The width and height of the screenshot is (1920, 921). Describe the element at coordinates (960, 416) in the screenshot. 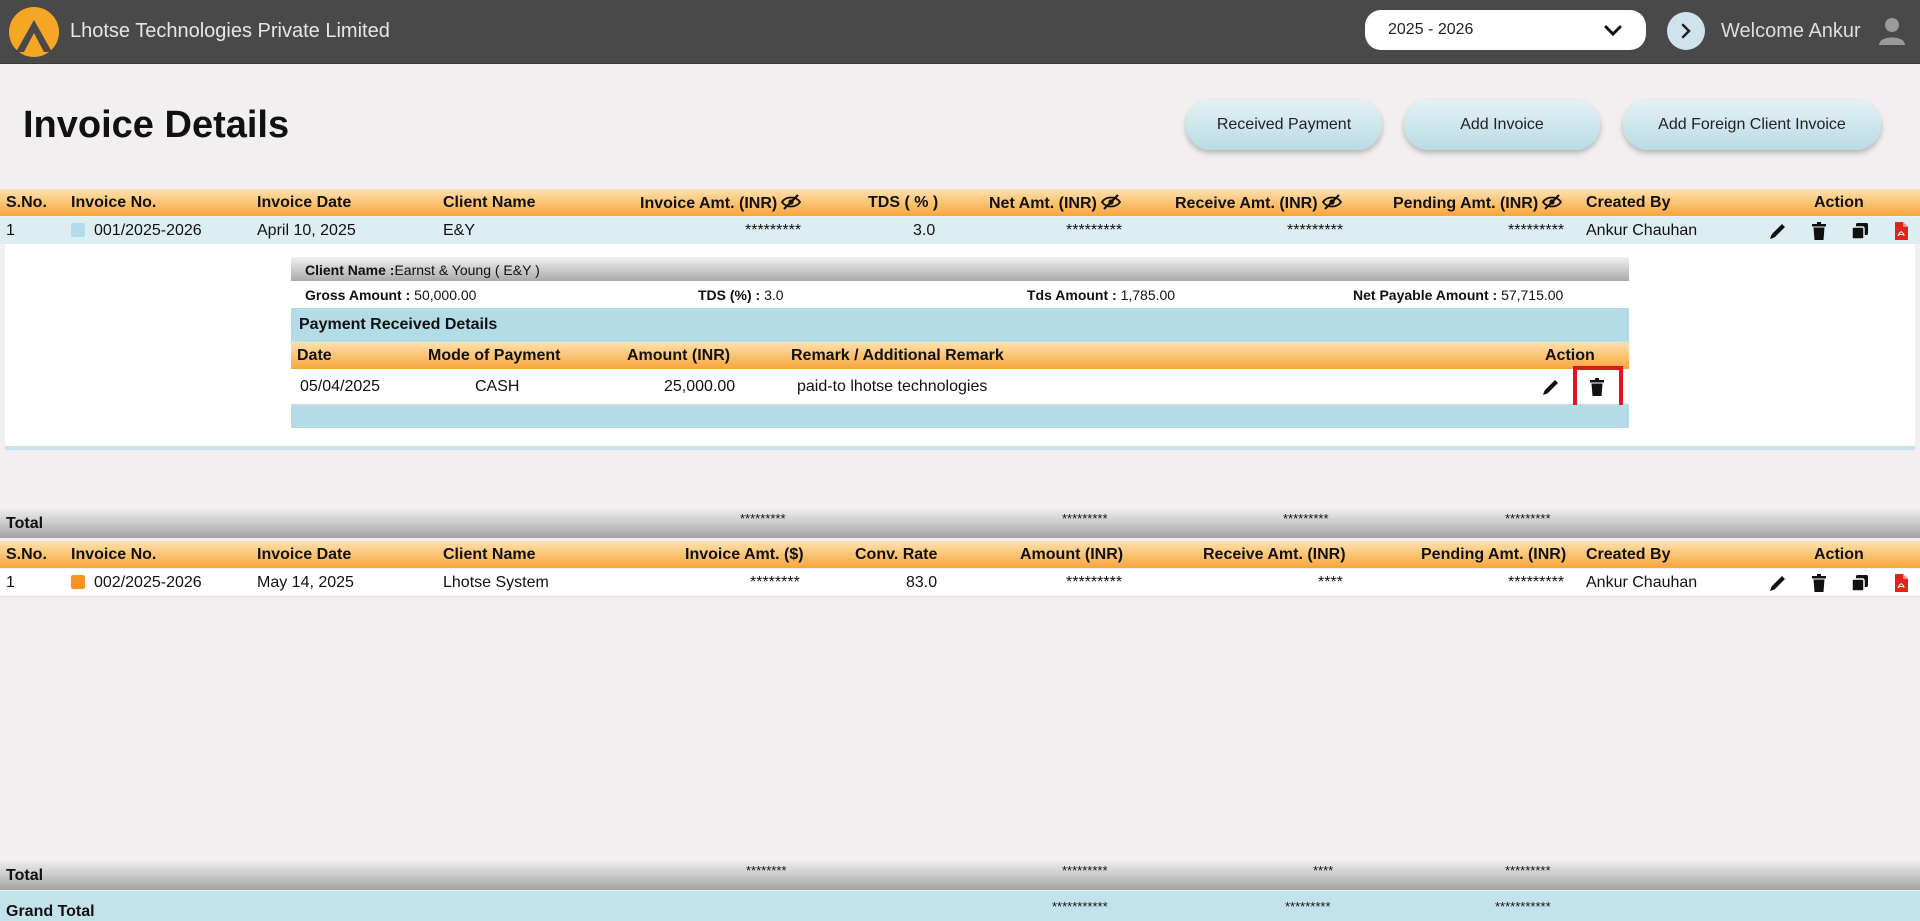

I see `payment-table-footer` at that location.